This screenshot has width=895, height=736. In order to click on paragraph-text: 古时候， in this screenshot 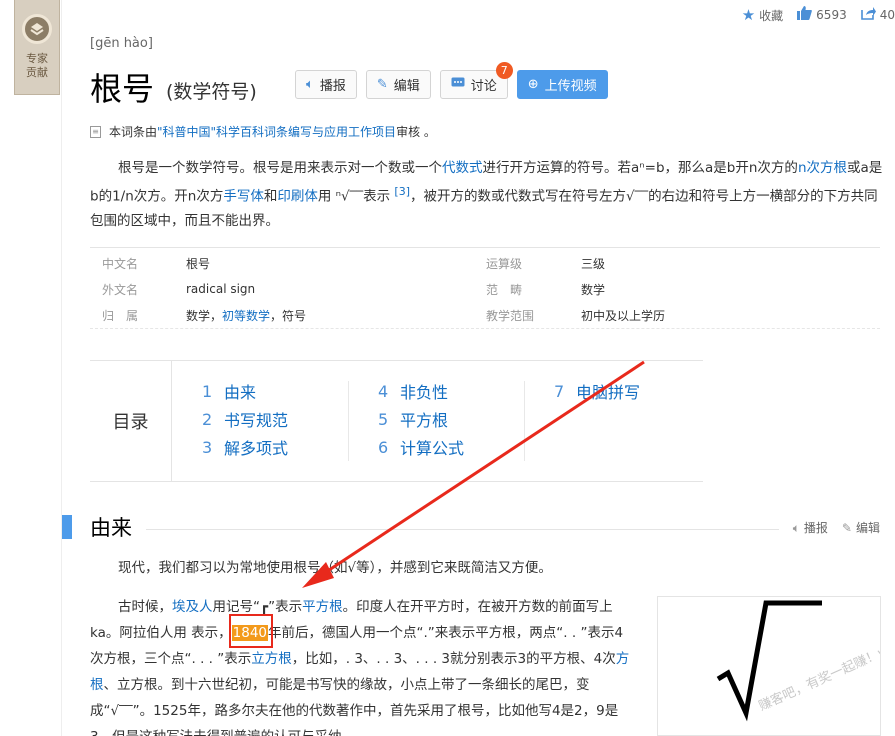, I will do `click(145, 607)`.